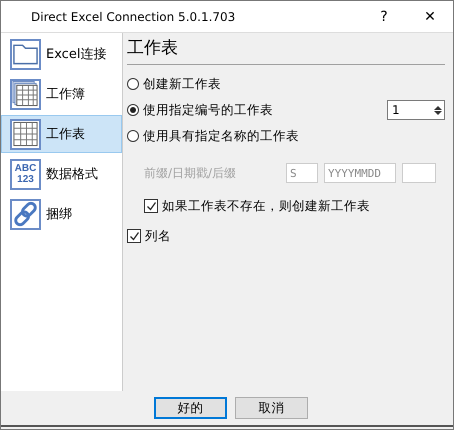  I want to click on checkbox-option: 列名, so click(286, 236).